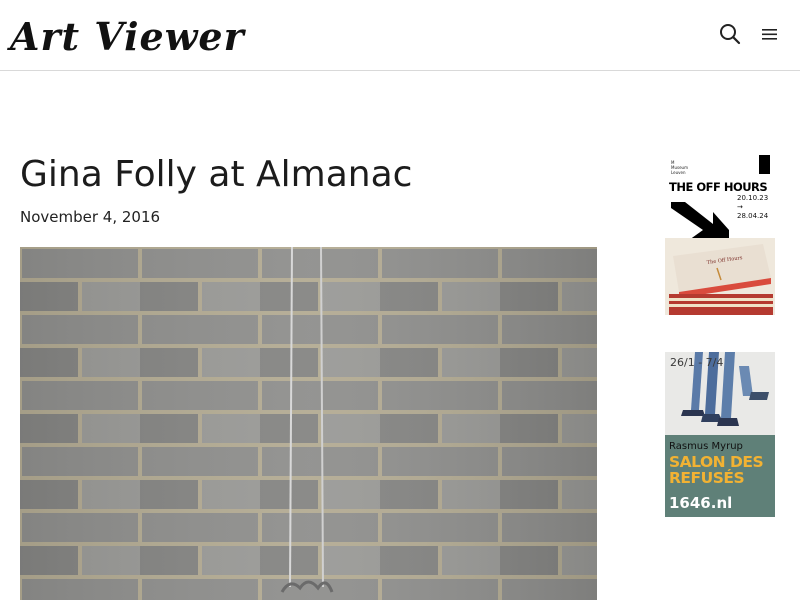  Describe the element at coordinates (697, 362) in the screenshot. I see `ad-dates: 26/1 - 7/4` at that location.